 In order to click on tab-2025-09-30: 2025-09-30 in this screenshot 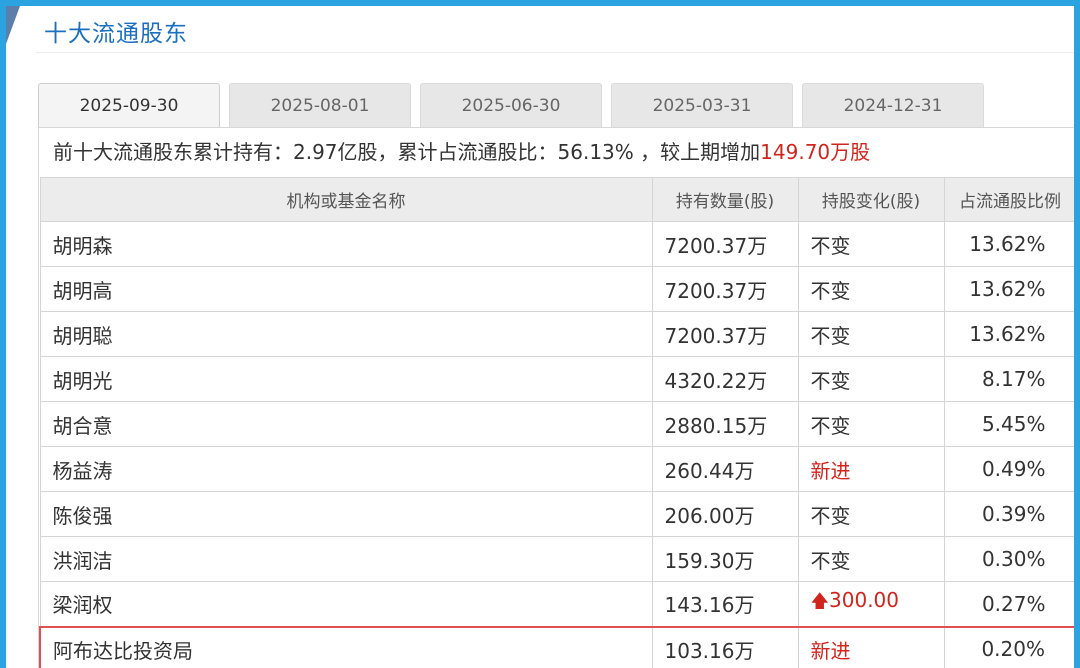, I will do `click(129, 105)`.